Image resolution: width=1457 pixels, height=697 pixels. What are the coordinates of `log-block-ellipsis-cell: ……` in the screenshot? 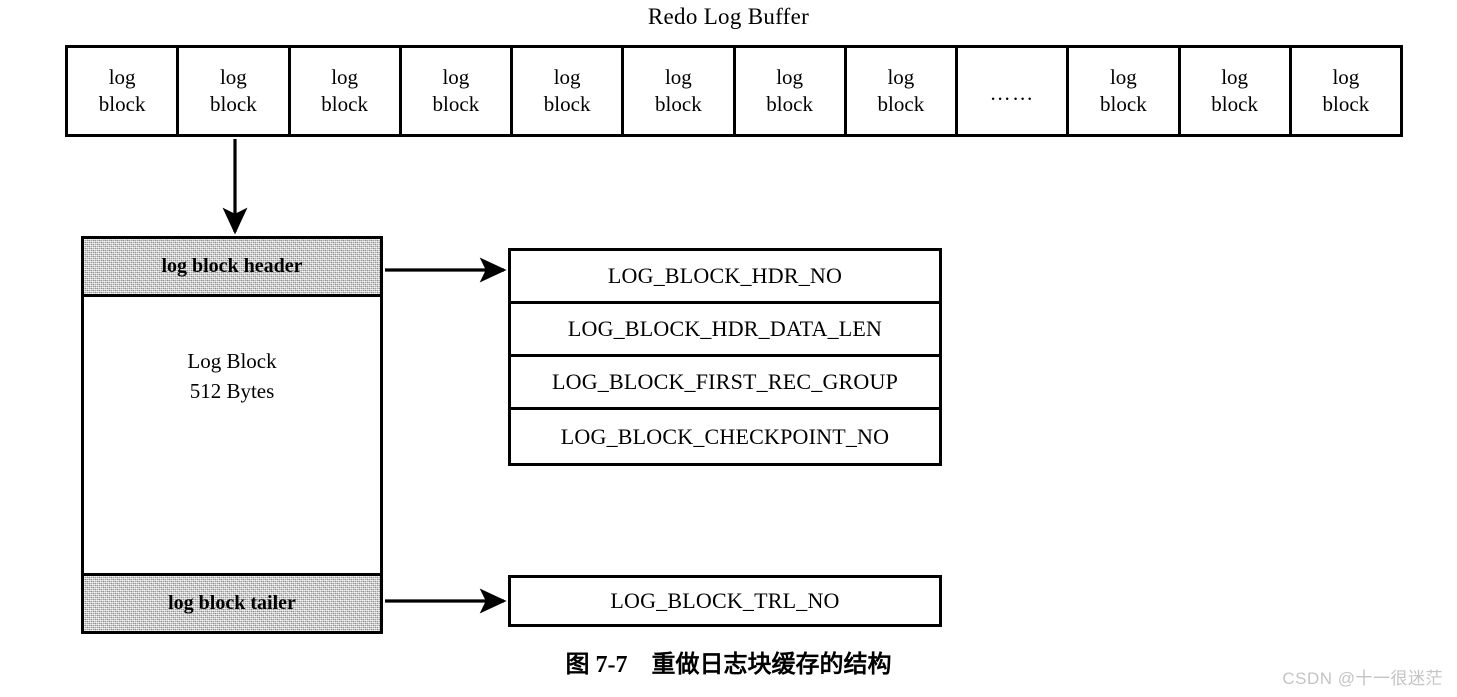 It's located at (1014, 91).